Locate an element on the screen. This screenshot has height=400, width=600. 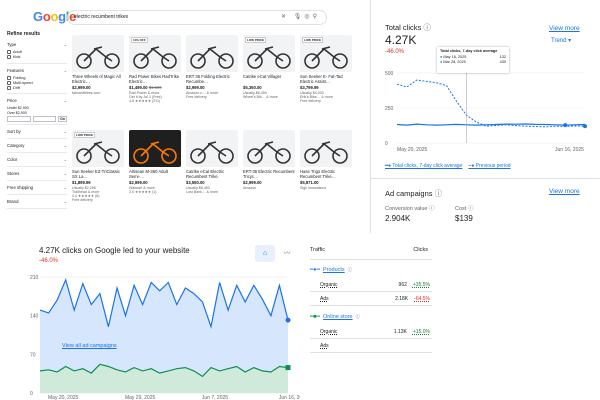
filter-header: Sort by ⌄ is located at coordinates (37, 131).